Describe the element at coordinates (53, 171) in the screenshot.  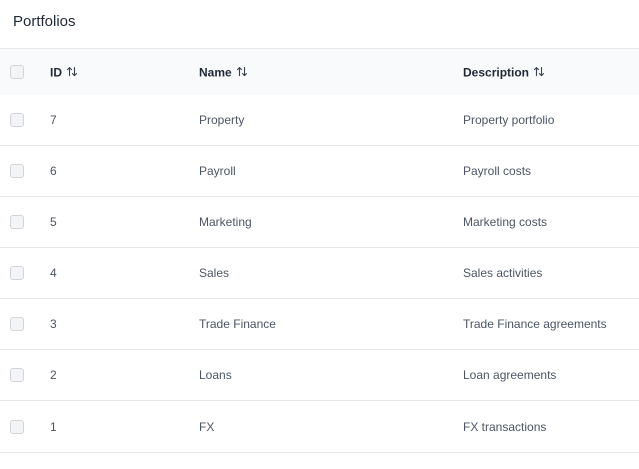
I see `cell-id: 6` at that location.